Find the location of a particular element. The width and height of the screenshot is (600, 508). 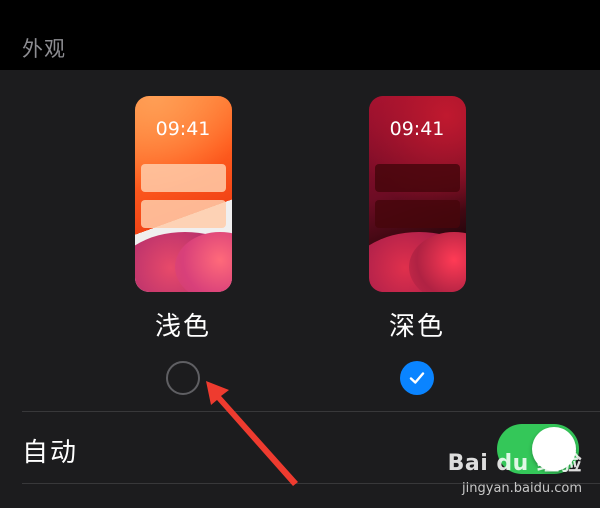

dark-mode-radio is located at coordinates (417, 378).